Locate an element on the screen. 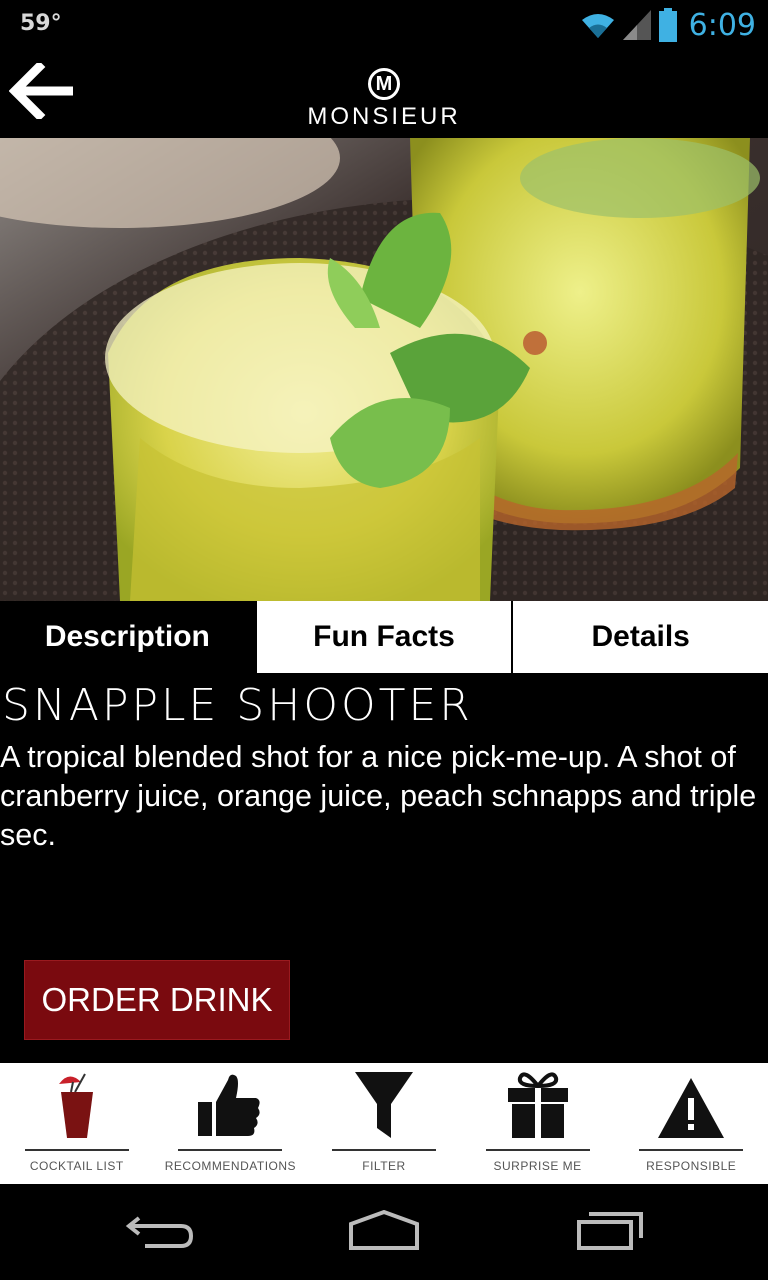 This screenshot has height=1280, width=768. system-recents-icon is located at coordinates (610, 1232).